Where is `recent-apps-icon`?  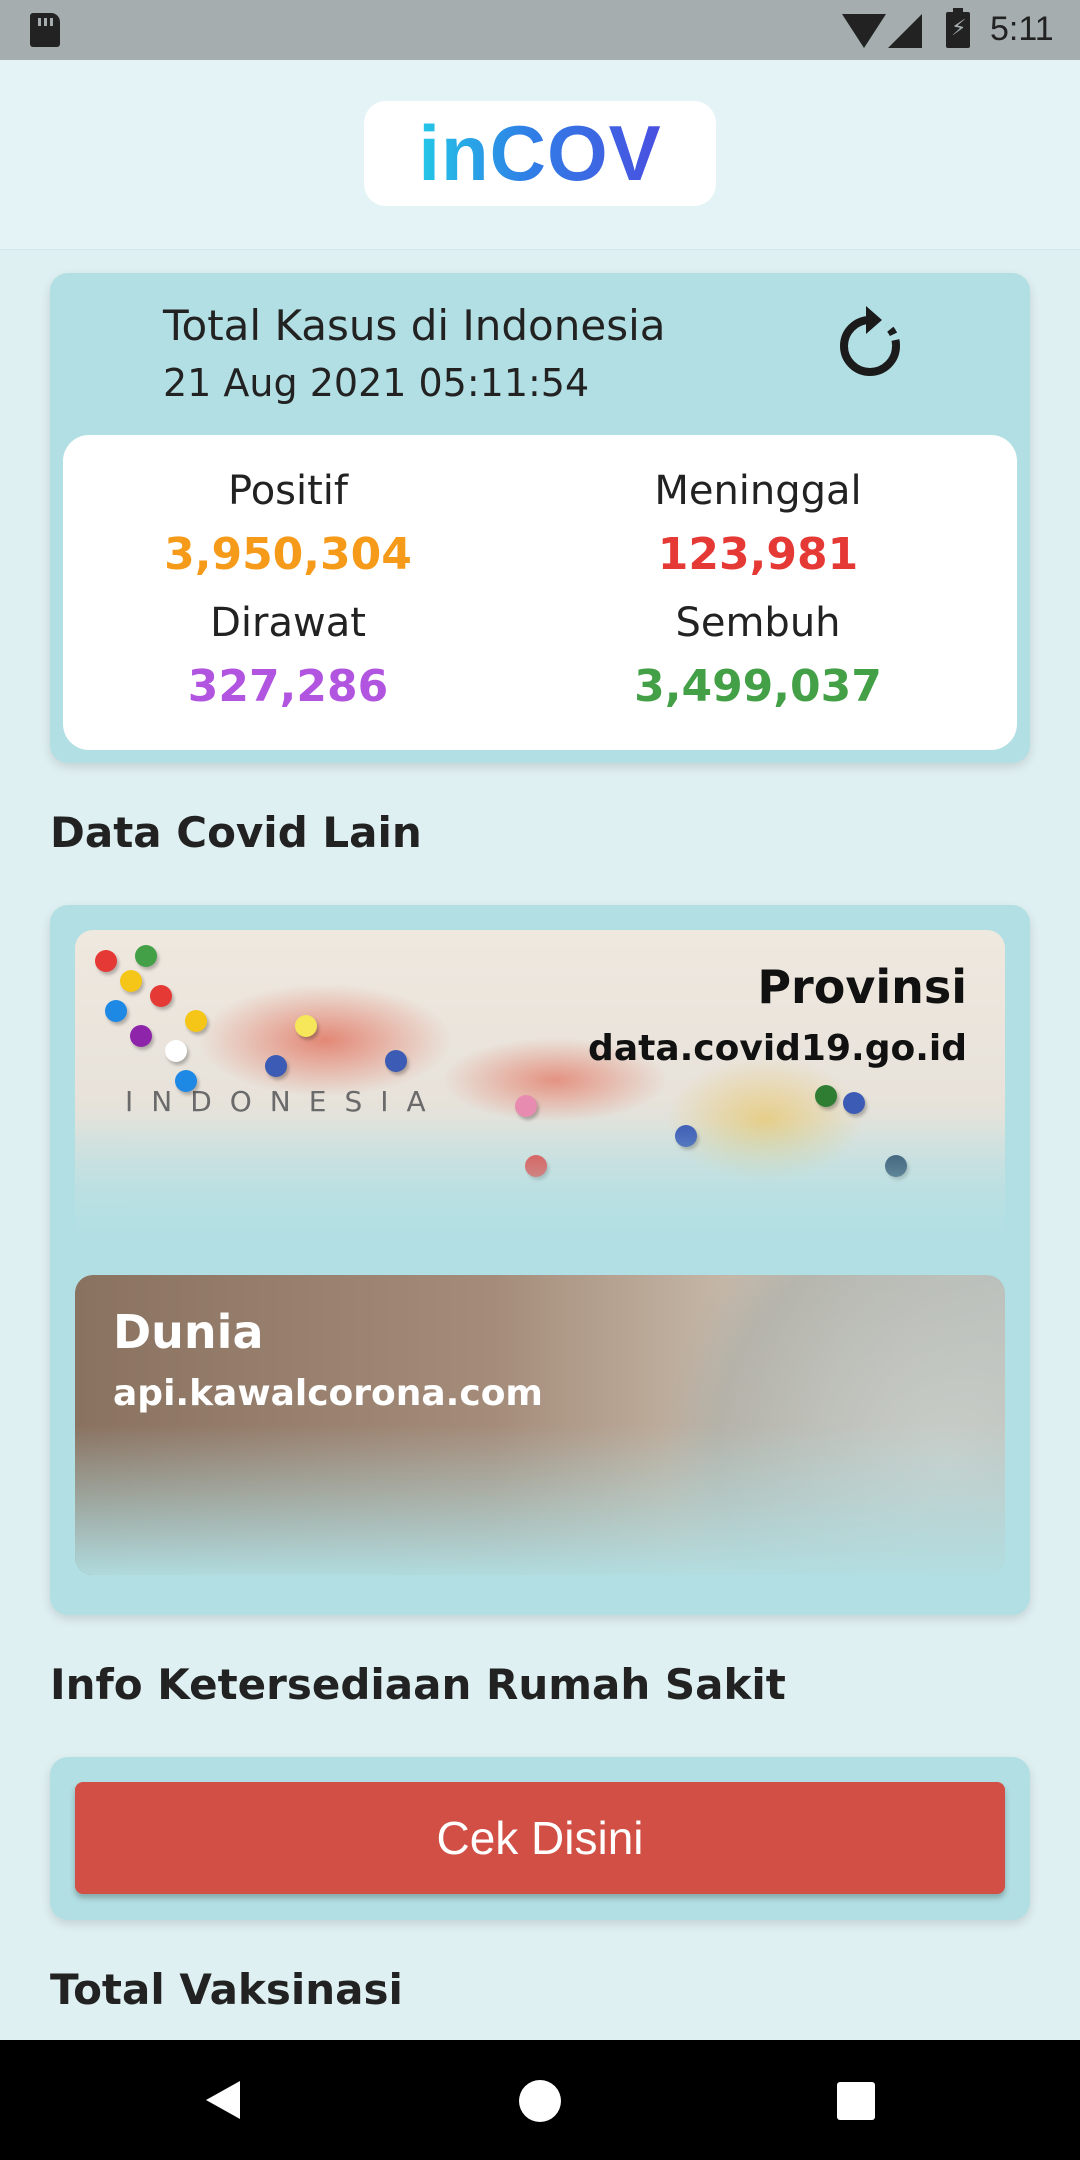
recent-apps-icon is located at coordinates (856, 2101).